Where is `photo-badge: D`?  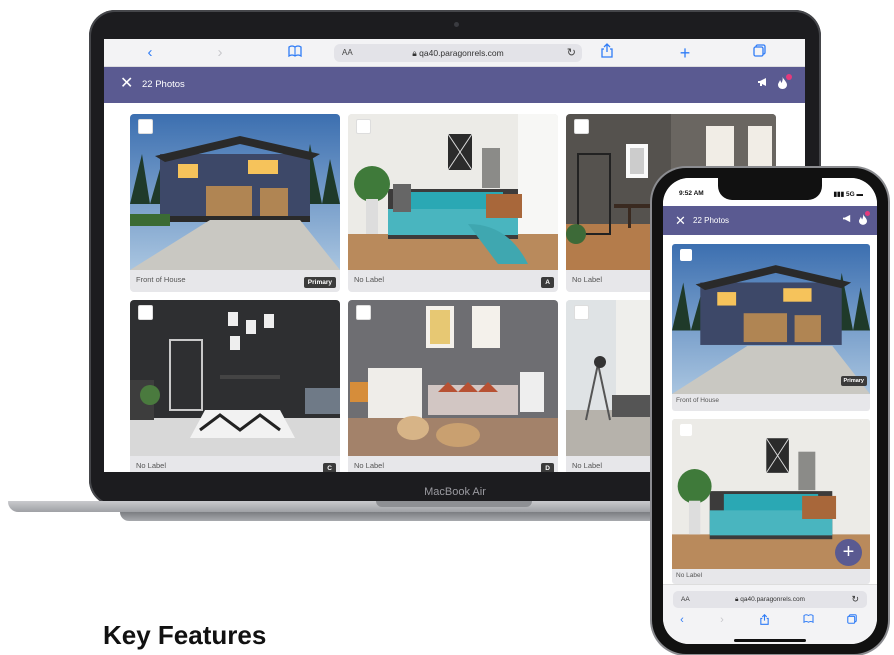 photo-badge: D is located at coordinates (547, 467).